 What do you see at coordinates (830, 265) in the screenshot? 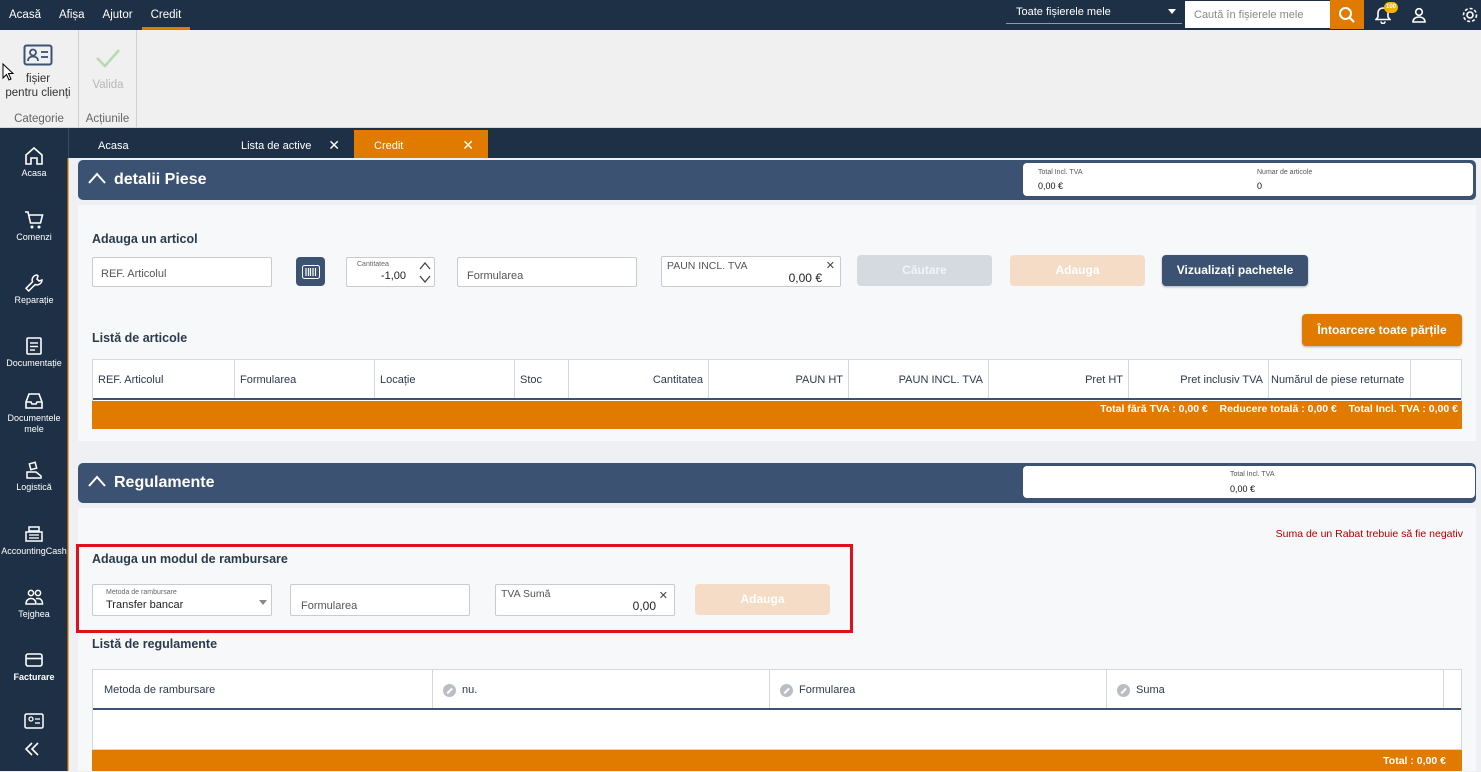
I see `clear-icon: ✕` at bounding box center [830, 265].